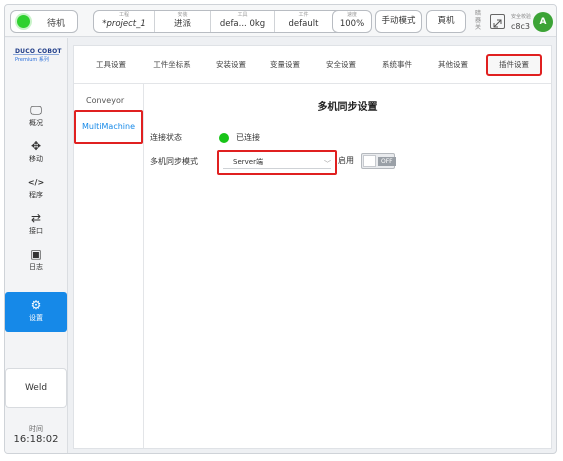  I want to click on select-underline: Server端 ﹀, so click(277, 162).